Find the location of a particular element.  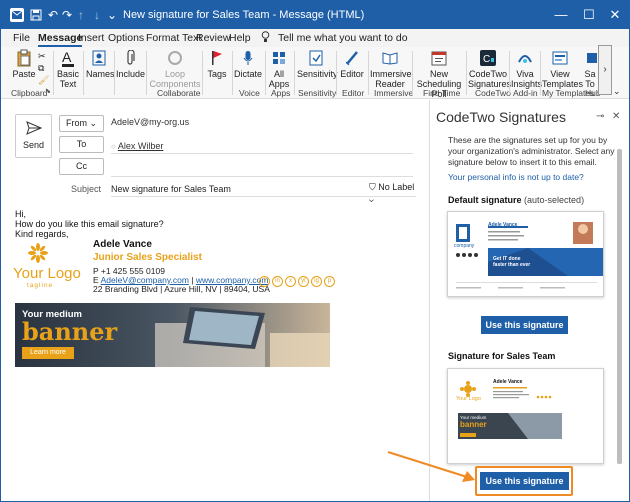

paperclip-icon is located at coordinates (130, 58).